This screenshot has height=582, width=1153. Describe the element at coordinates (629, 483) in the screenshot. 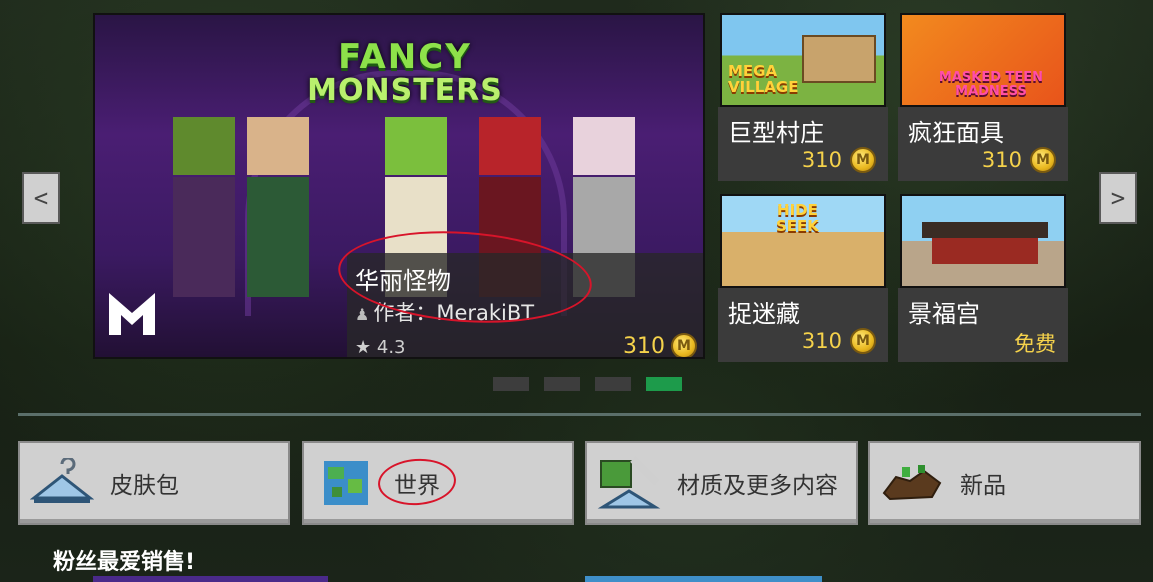

I see `texture-pack-icon` at that location.